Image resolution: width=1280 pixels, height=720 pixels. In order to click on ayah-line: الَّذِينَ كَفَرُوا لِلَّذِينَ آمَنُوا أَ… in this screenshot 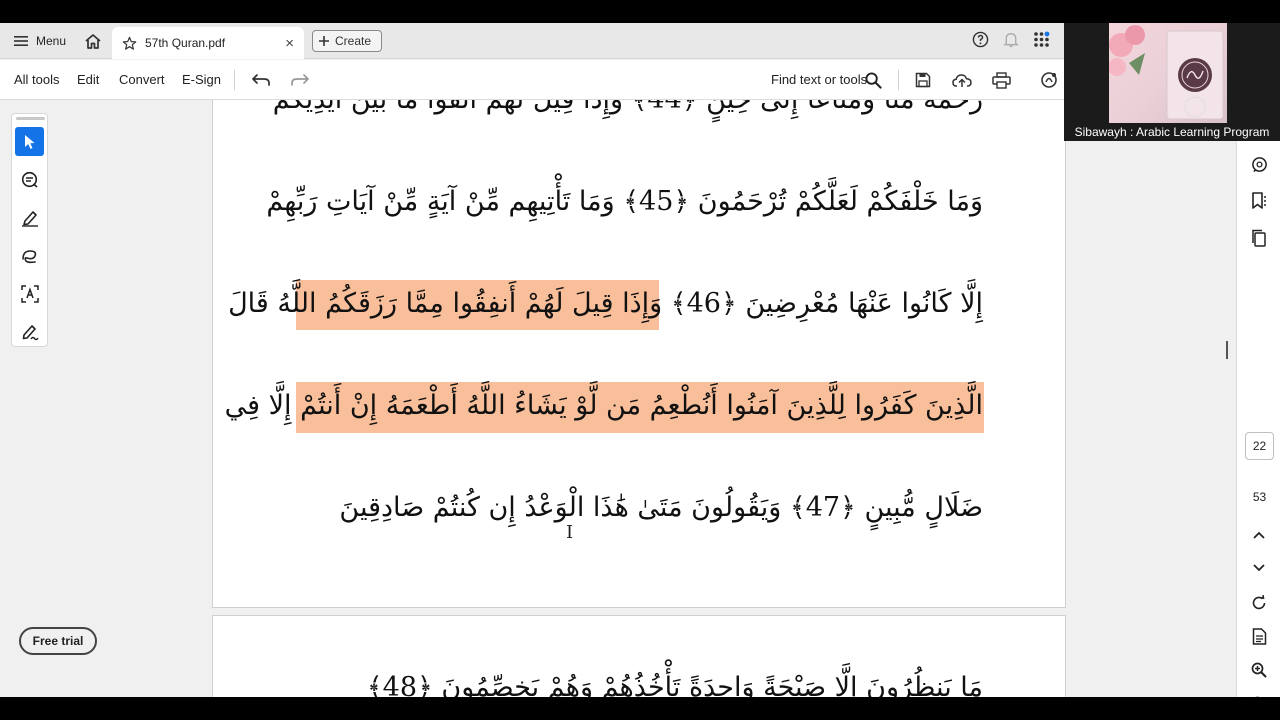, I will do `click(603, 405)`.